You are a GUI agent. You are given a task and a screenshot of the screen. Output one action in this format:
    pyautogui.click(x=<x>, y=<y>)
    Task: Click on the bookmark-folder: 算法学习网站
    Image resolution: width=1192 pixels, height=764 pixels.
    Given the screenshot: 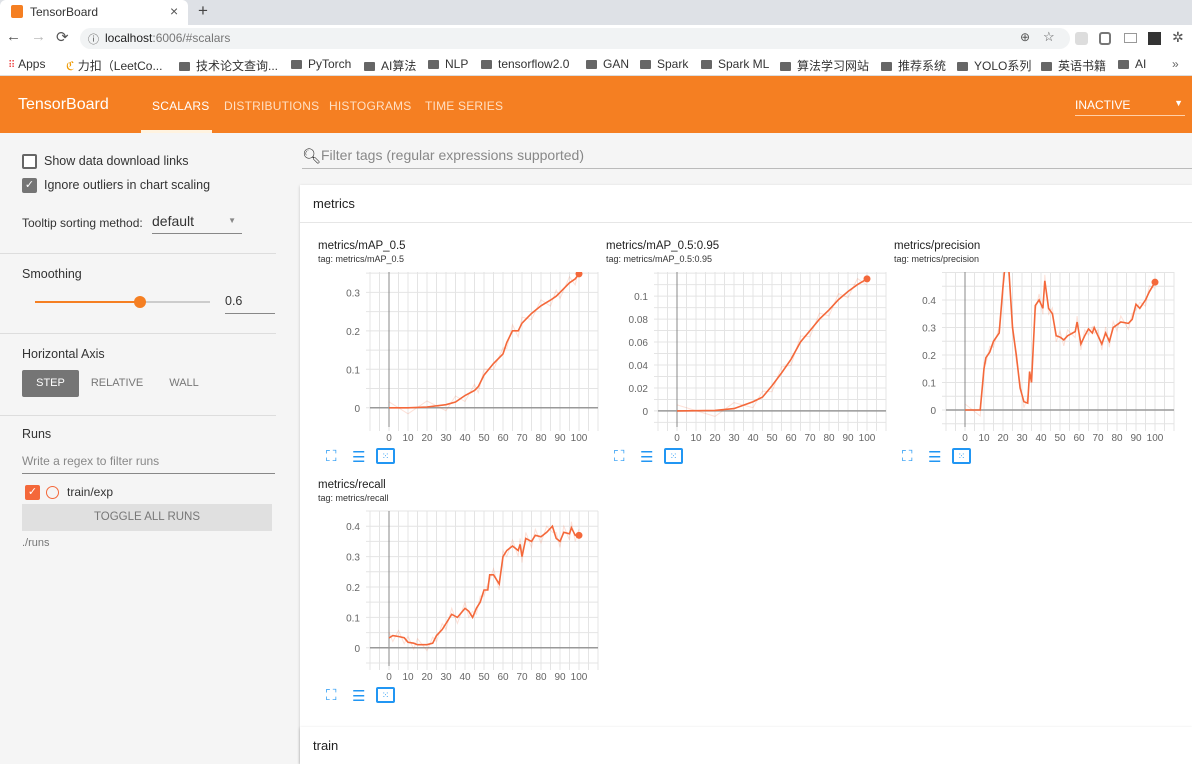 What is the action you would take?
    pyautogui.click(x=824, y=65)
    